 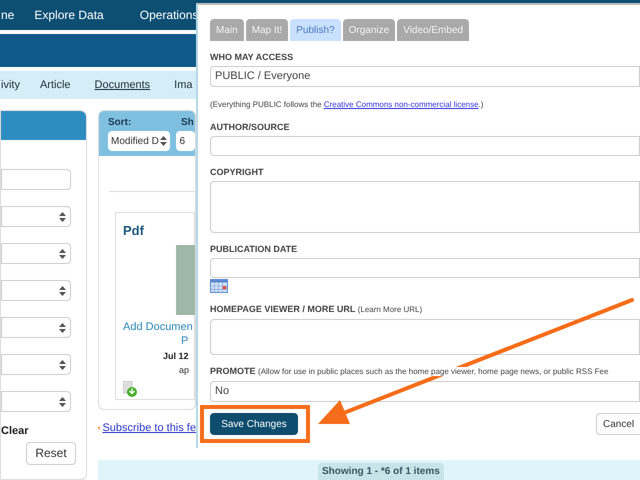 I want to click on license-link: Creative Commons non-commercial license, so click(x=401, y=104).